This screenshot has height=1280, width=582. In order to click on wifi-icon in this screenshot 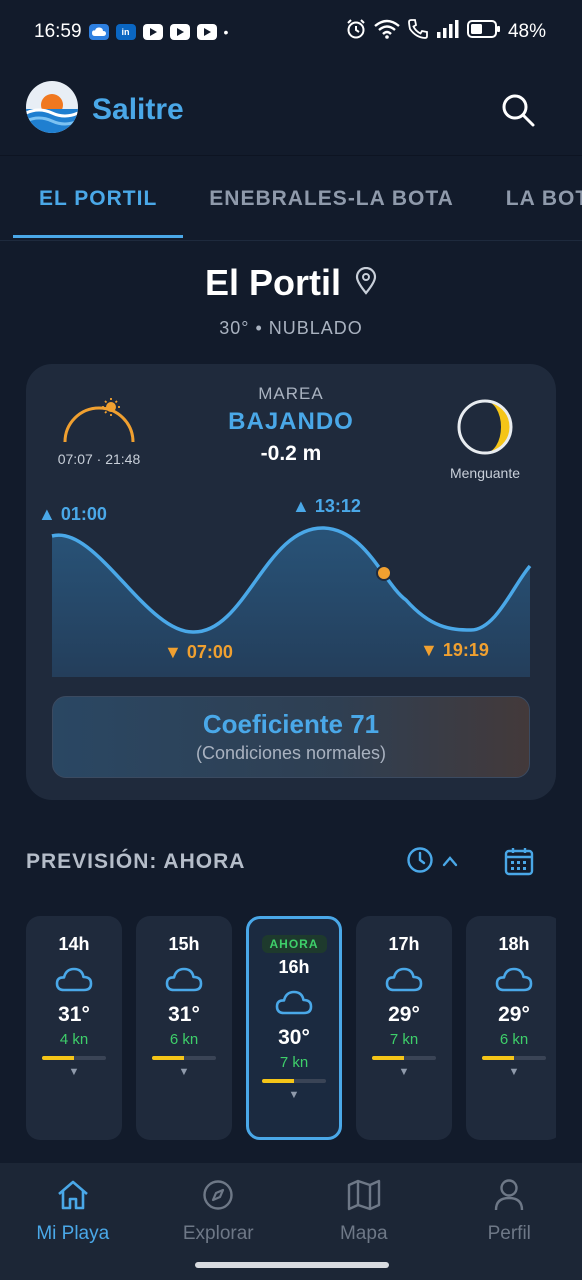, I will do `click(387, 32)`.